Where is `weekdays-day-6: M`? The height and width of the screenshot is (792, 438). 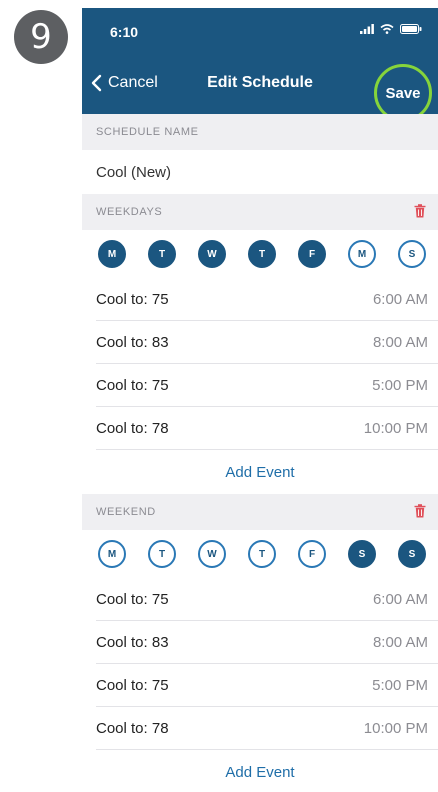 weekdays-day-6: M is located at coordinates (362, 254).